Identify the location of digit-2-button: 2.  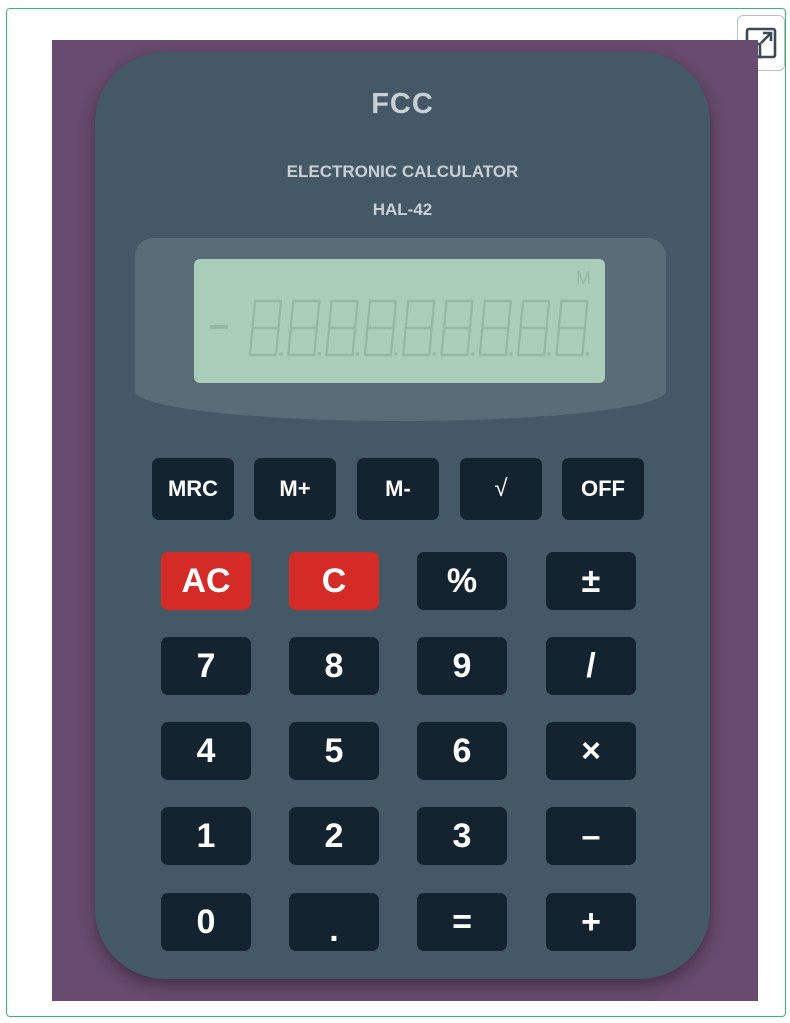
(334, 836).